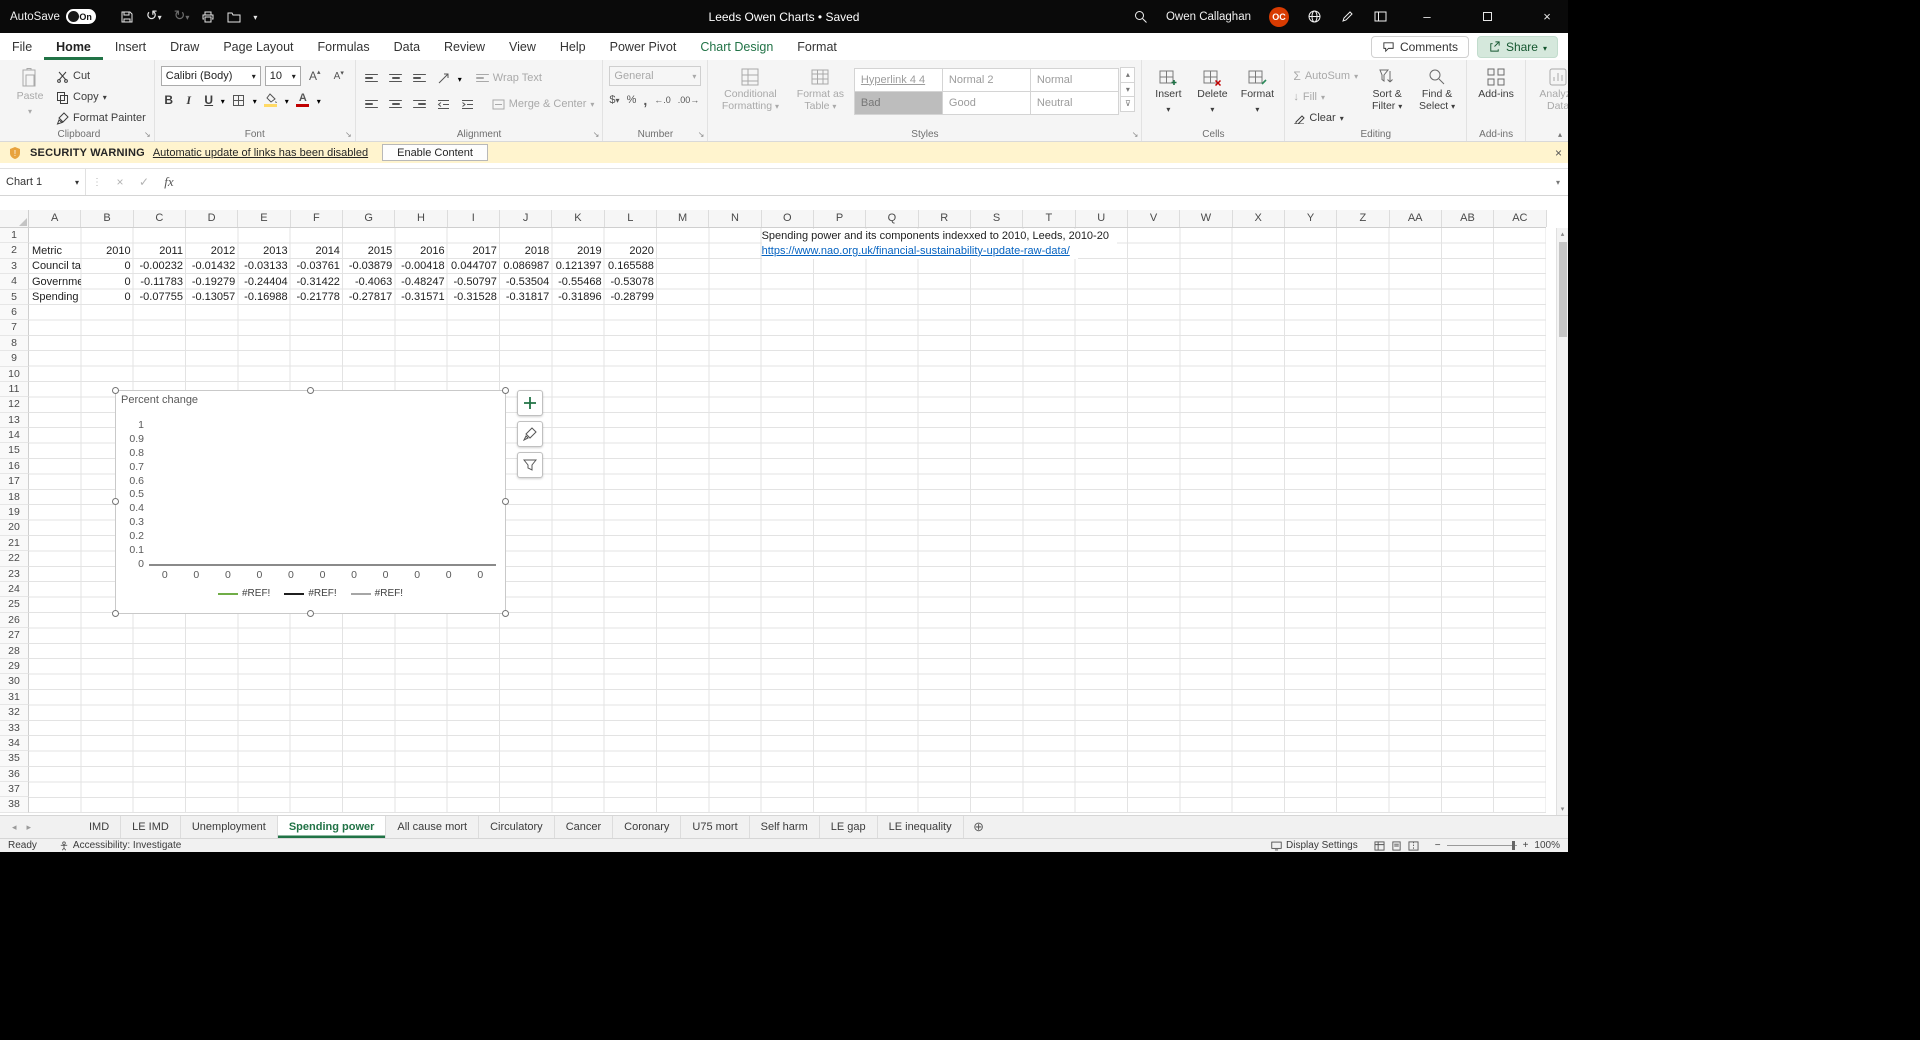  What do you see at coordinates (14, 328) in the screenshot?
I see `row-number: 7` at bounding box center [14, 328].